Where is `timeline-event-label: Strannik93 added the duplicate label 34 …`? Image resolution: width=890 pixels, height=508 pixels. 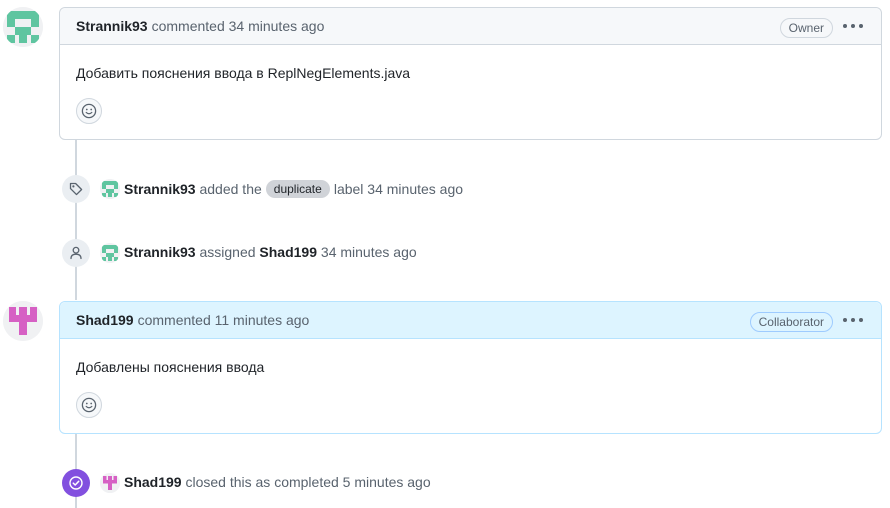
timeline-event-label: Strannik93 added the duplicate label 34 … is located at coordinates (262, 189).